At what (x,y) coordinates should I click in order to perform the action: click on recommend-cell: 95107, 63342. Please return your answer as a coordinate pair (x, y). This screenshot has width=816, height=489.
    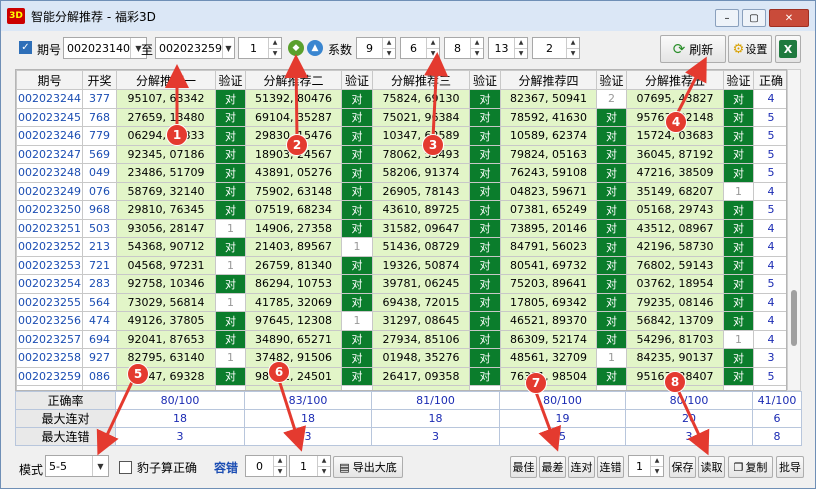
    Looking at the image, I should click on (166, 99).